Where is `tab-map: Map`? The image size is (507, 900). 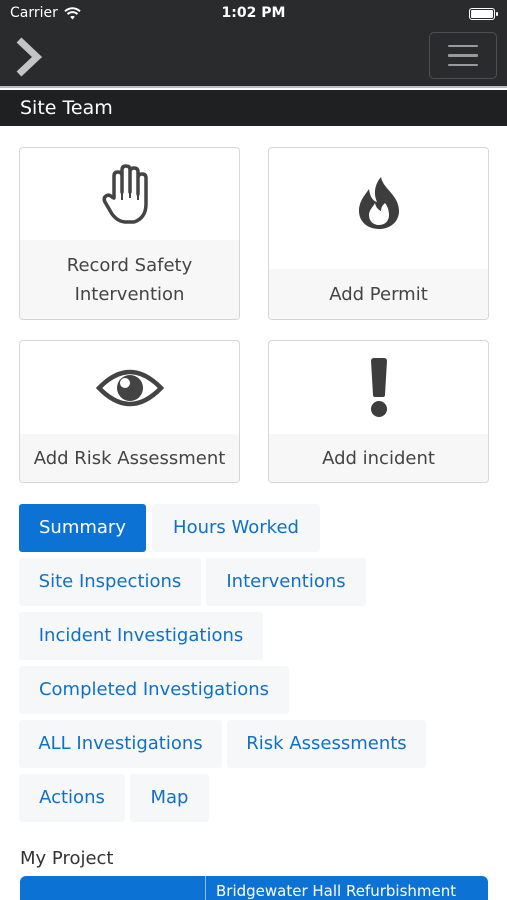
tab-map: Map is located at coordinates (169, 798).